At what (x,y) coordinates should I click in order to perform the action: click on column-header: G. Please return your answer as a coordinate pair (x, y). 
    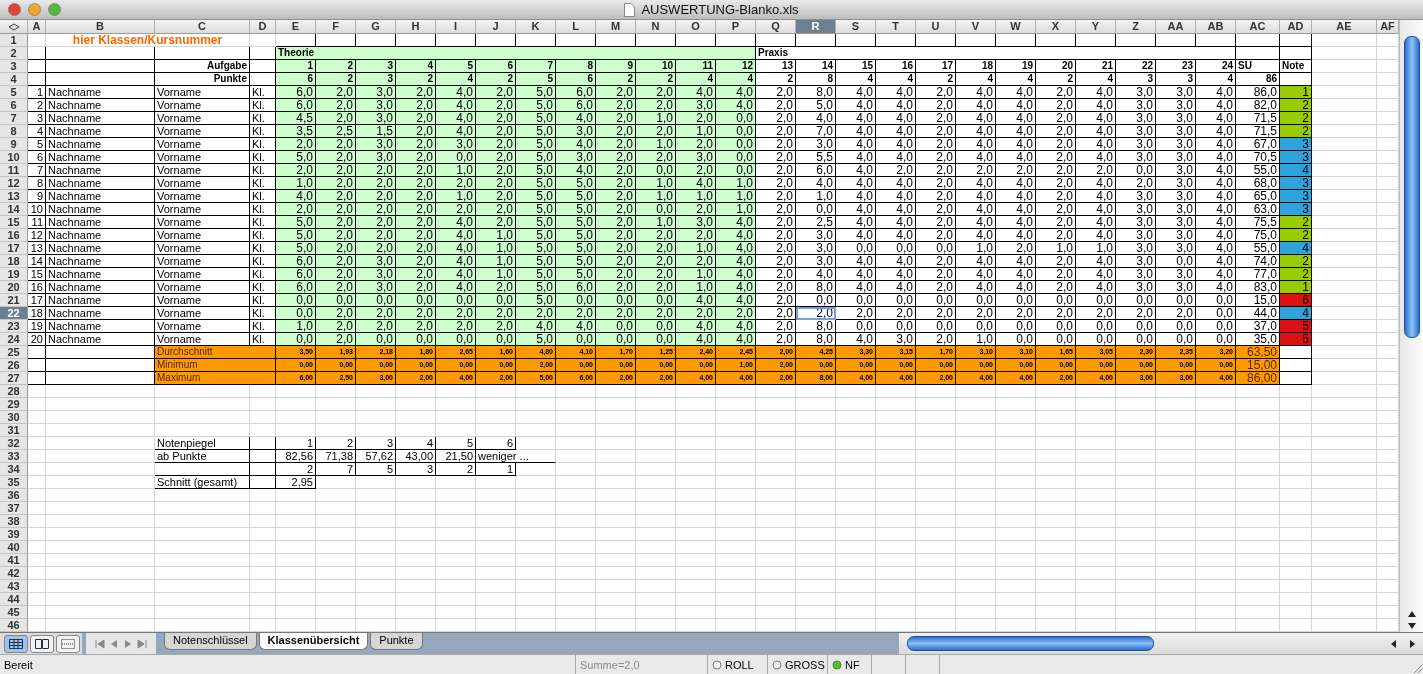
    Looking at the image, I should click on (376, 27).